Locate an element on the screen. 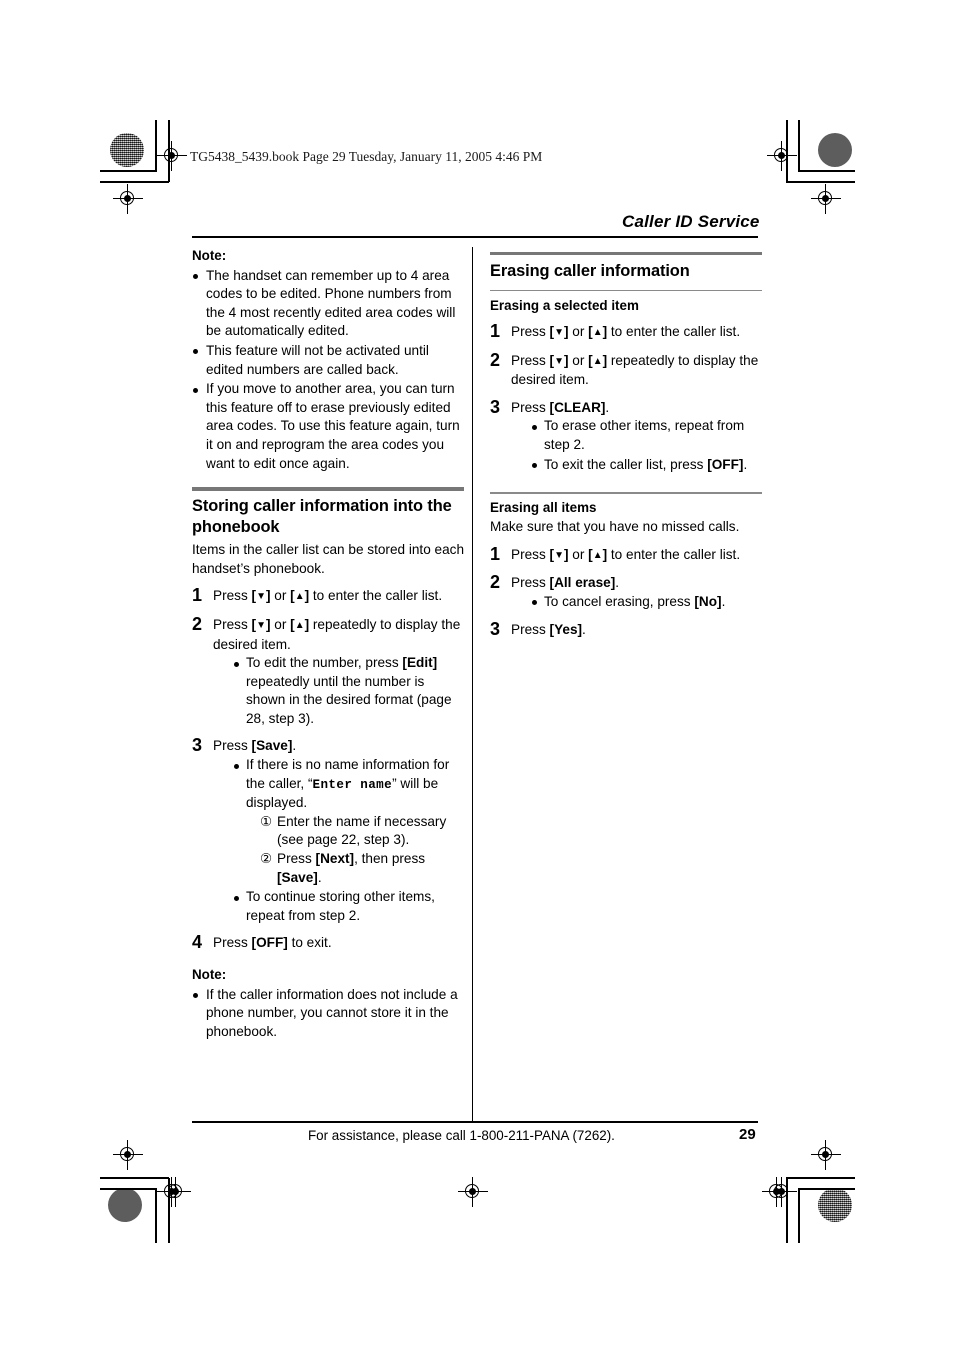 Image resolution: width=954 pixels, height=1351 pixels. key-save: [Save] is located at coordinates (272, 746).